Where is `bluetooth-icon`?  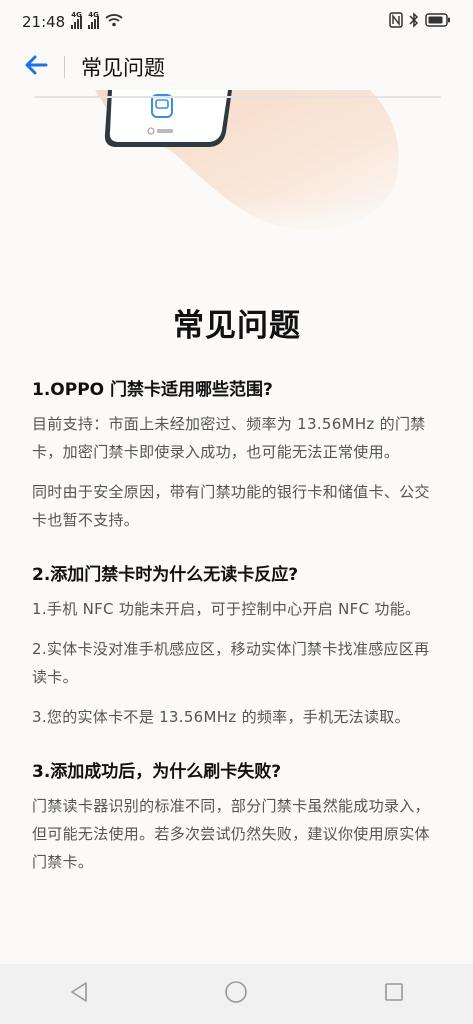
bluetooth-icon is located at coordinates (414, 22).